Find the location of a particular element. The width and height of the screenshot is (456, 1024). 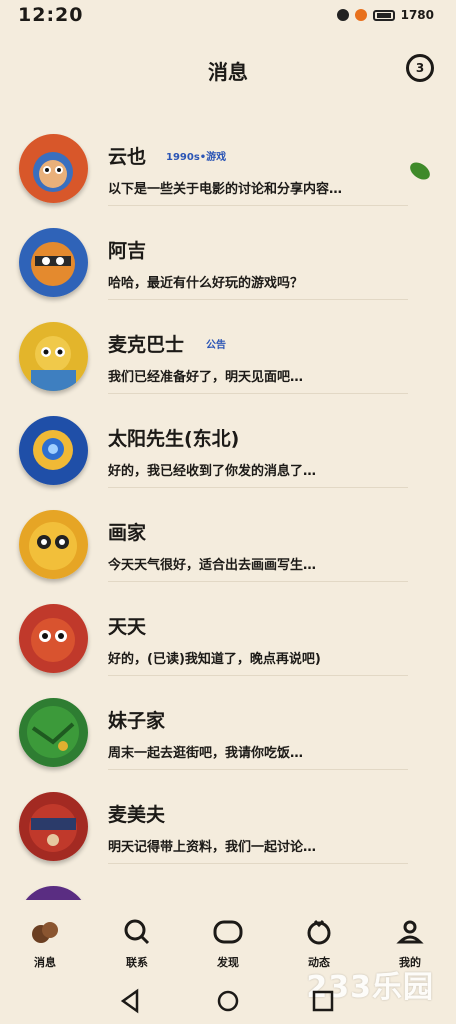

status-icons: 1780 is located at coordinates (385, 15).